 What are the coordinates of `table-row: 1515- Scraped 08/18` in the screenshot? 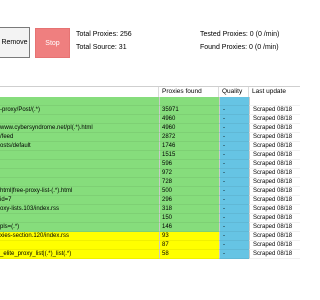 It's located at (150, 155).